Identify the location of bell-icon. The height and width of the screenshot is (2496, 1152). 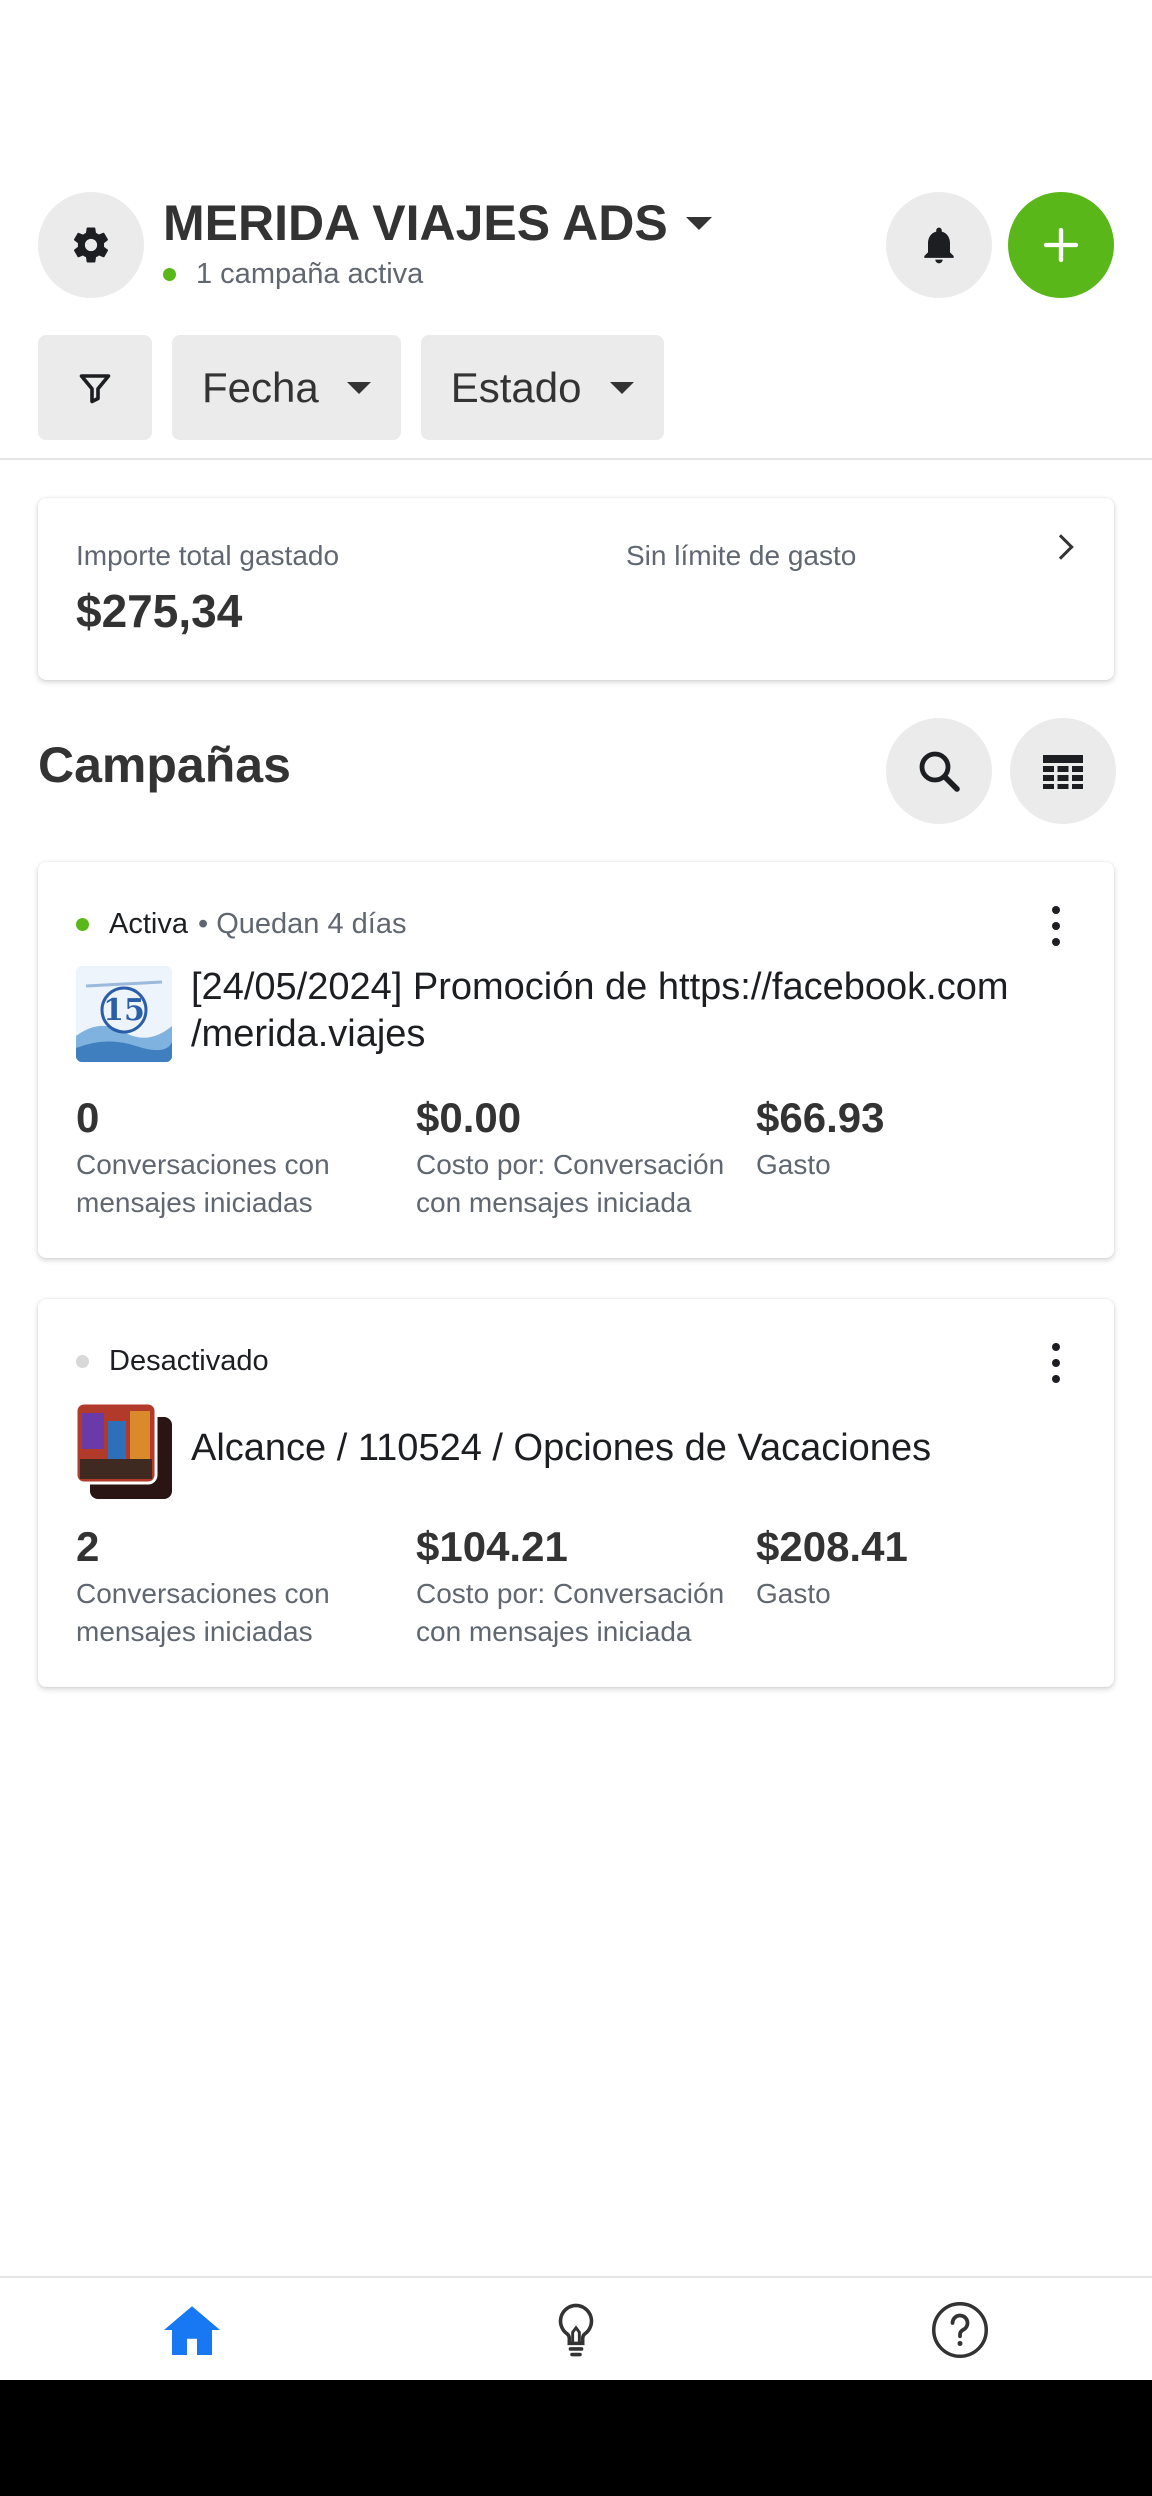
(939, 245).